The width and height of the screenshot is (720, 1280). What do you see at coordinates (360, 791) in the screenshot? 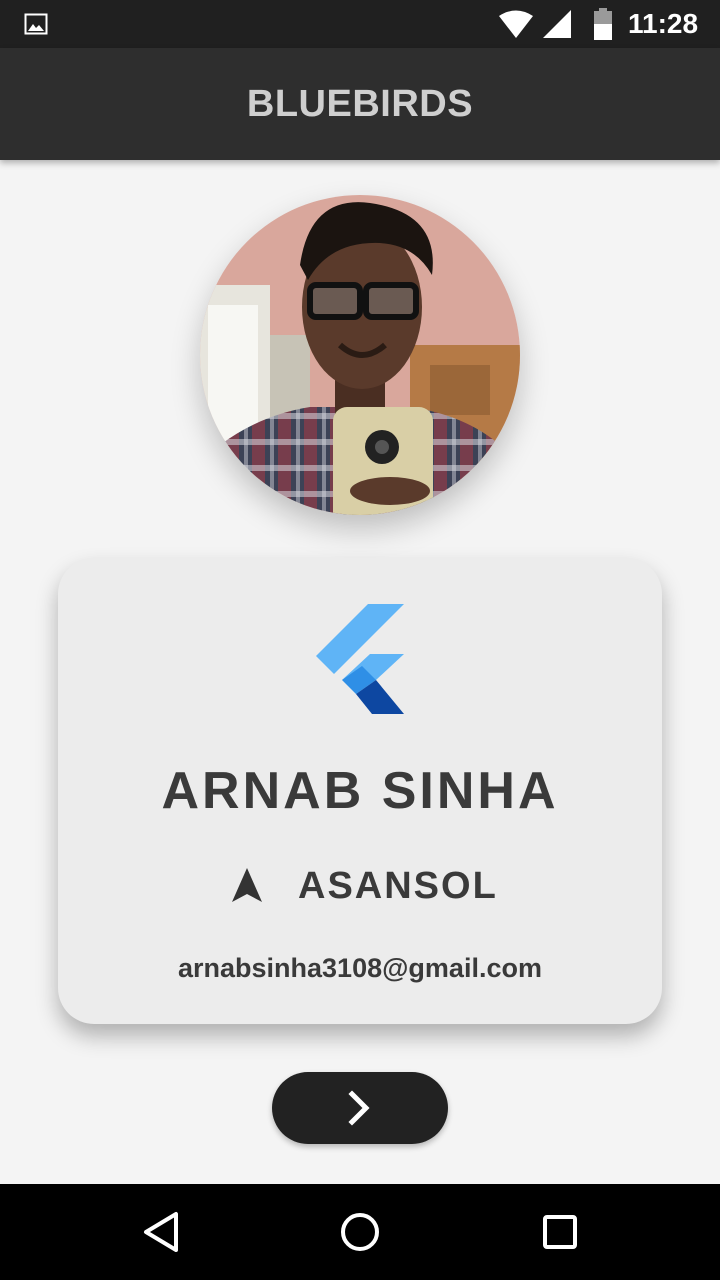
I see `profile-name: ARNAB SINHA` at bounding box center [360, 791].